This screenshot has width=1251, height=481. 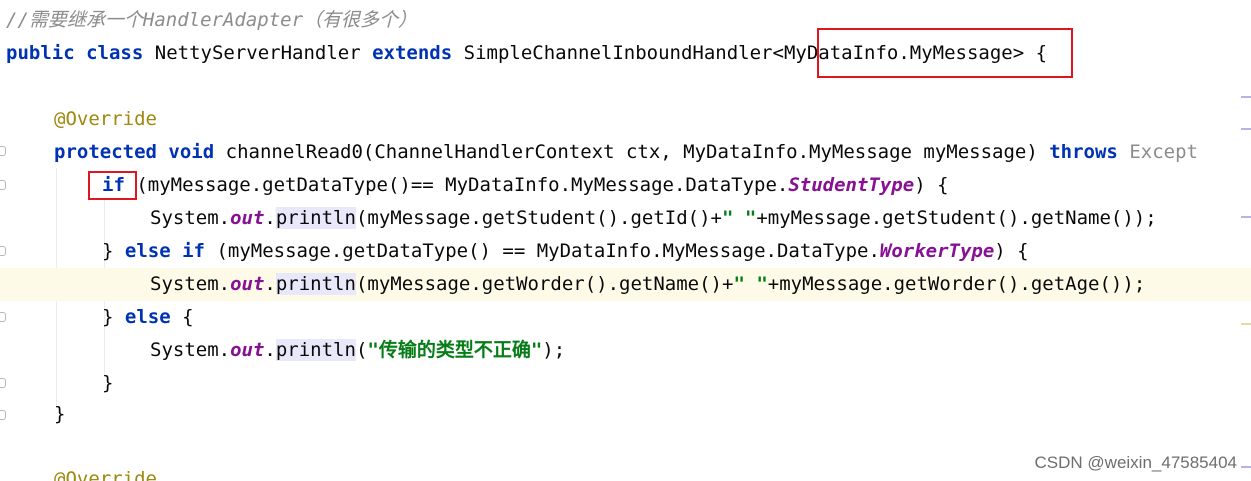 I want to click on keyword-public: public, so click(x=40, y=53).